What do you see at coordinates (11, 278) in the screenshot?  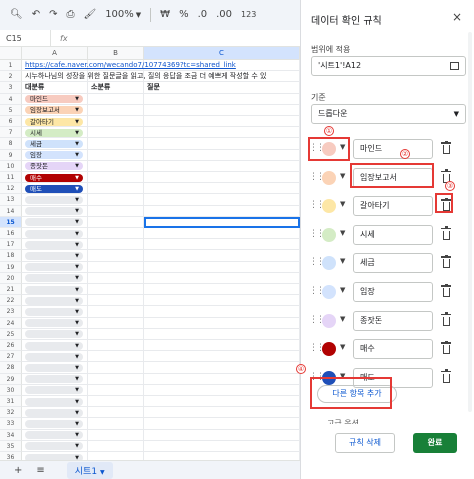 I see `row-number: 20` at bounding box center [11, 278].